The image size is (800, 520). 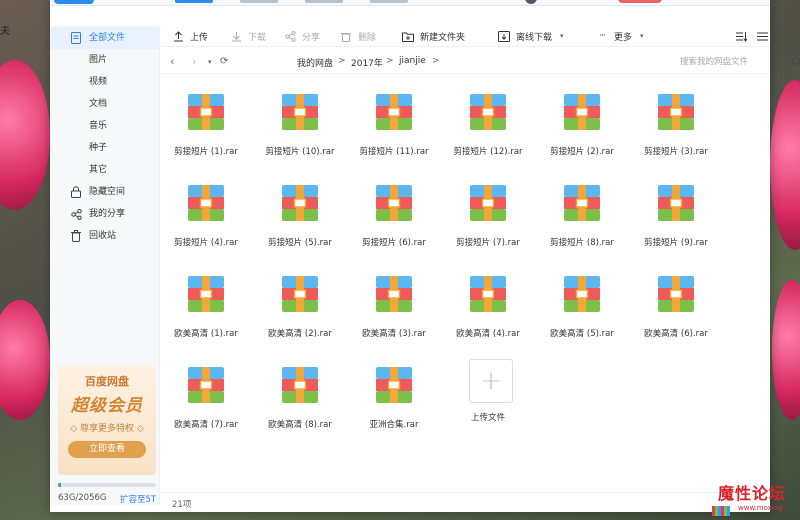 I want to click on file-item: 剪接短片 (11).rar, so click(x=394, y=115).